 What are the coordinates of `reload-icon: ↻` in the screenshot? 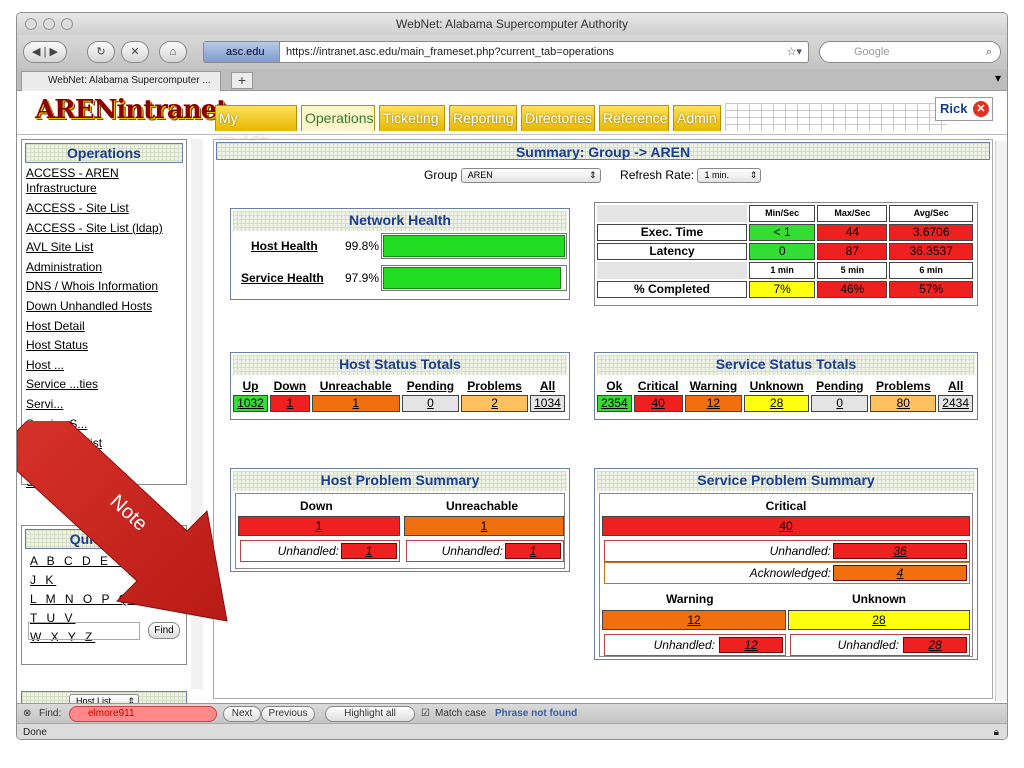 It's located at (101, 52).